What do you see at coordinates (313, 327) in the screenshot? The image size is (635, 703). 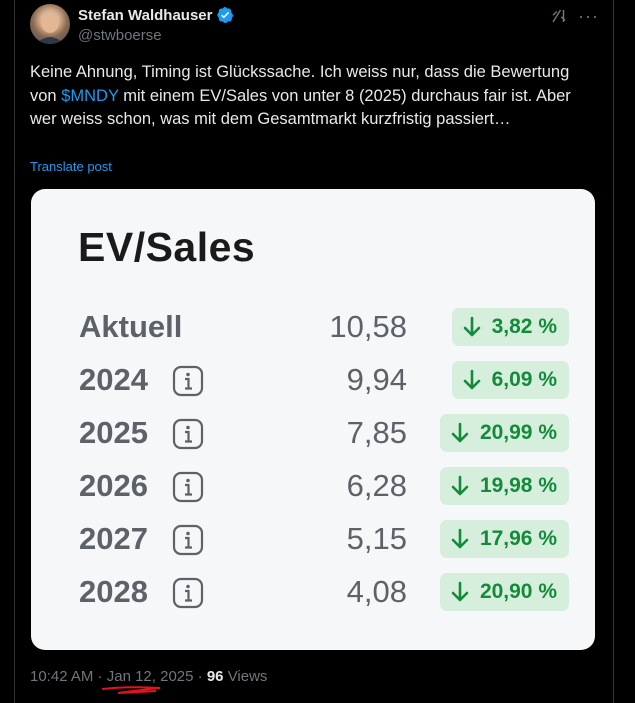 I see `ev-sales-row: Aktuell 10,58 3,82 %` at bounding box center [313, 327].